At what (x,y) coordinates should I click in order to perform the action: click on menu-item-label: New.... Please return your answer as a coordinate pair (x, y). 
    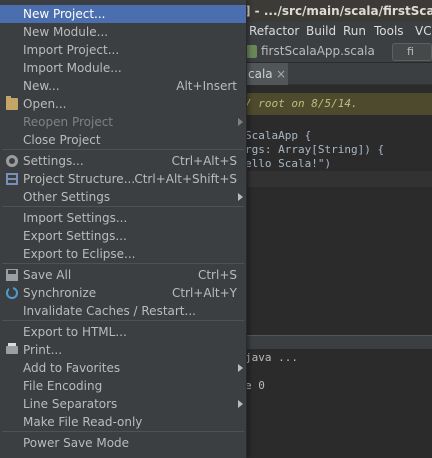
    Looking at the image, I should click on (41, 86).